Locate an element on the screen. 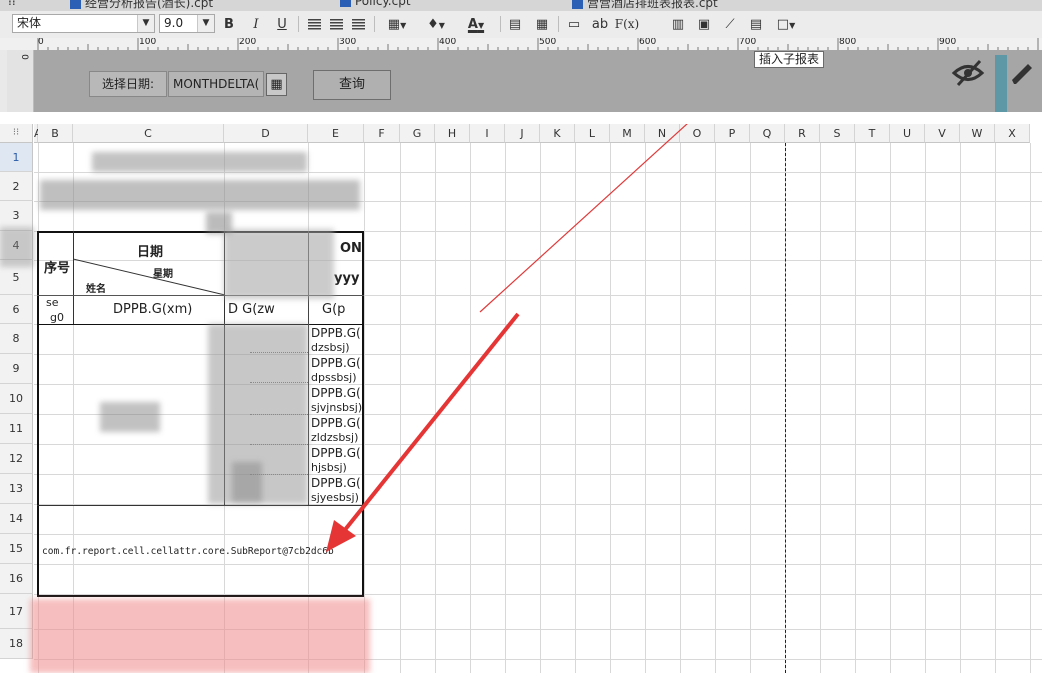  font-name-combo: 宋体 ▼ is located at coordinates (83, 23).